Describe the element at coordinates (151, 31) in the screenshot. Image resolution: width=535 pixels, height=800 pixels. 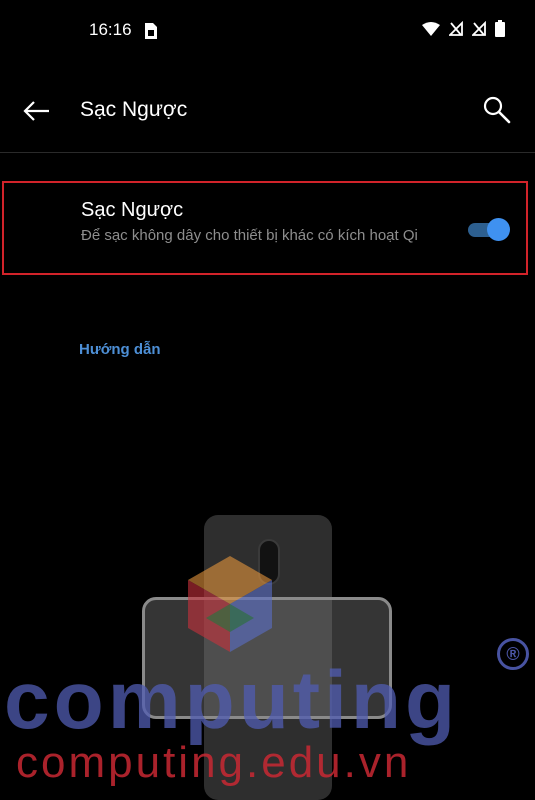
I see `sim-card-icon` at that location.